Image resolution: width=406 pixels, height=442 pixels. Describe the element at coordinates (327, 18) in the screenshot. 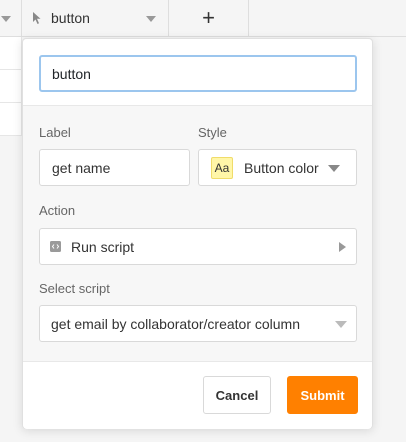

I see `header-empty-area` at that location.